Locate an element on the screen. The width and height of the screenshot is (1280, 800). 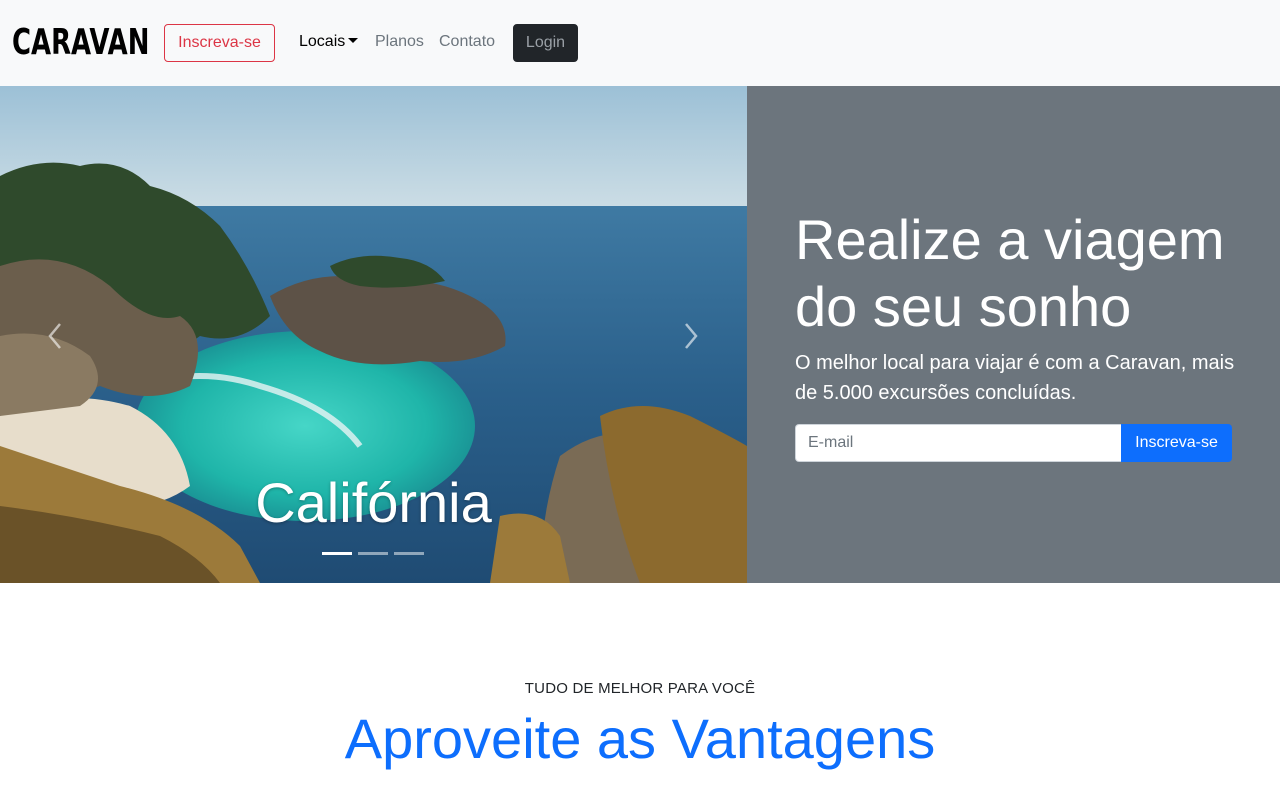
section-title: Aproveite as Vantagens is located at coordinates (640, 738).